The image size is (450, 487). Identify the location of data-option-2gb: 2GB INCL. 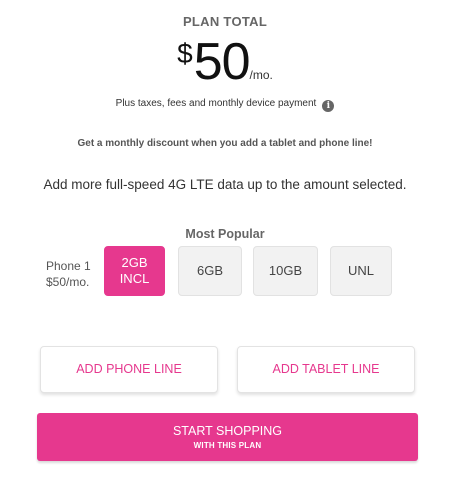
(134, 271).